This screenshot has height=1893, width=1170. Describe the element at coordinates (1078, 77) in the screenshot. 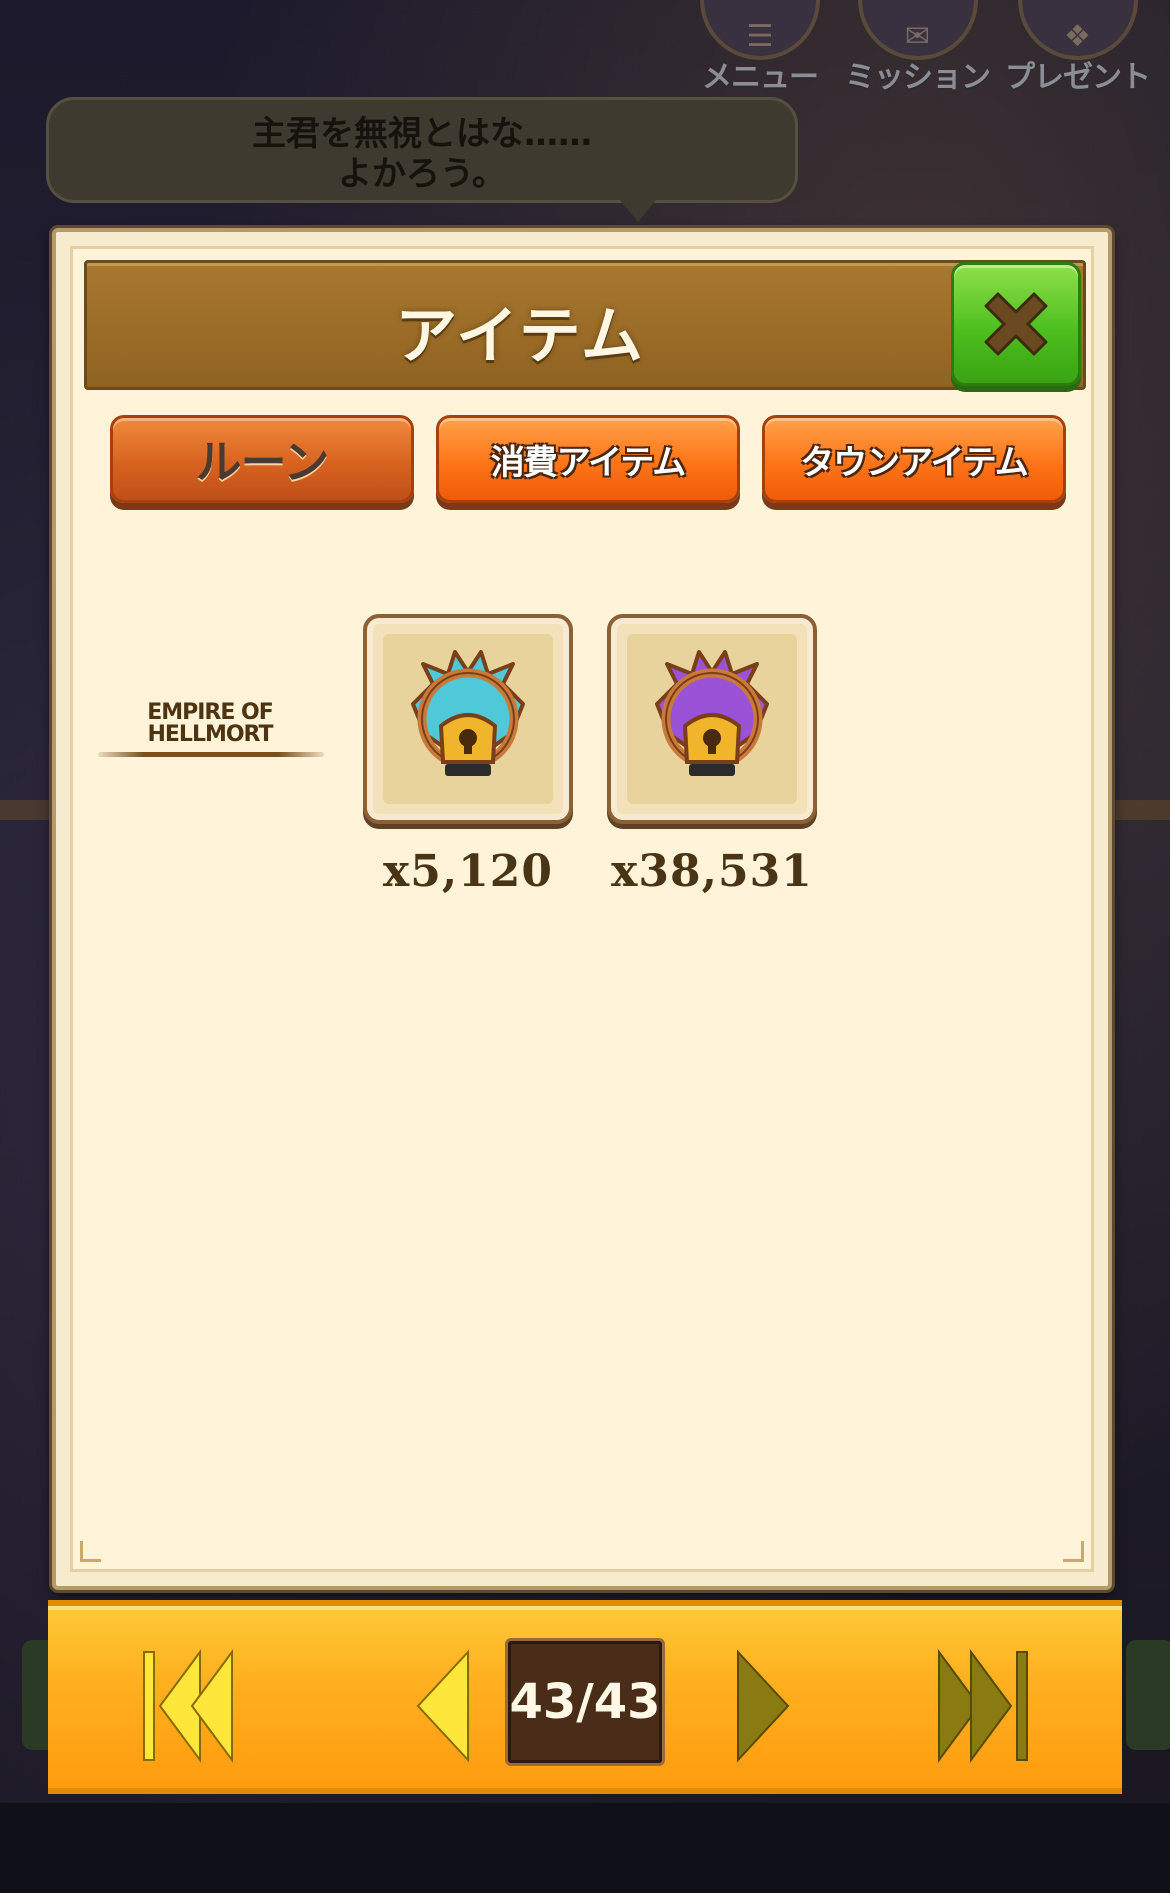

I see `present-label: プレゼント` at that location.